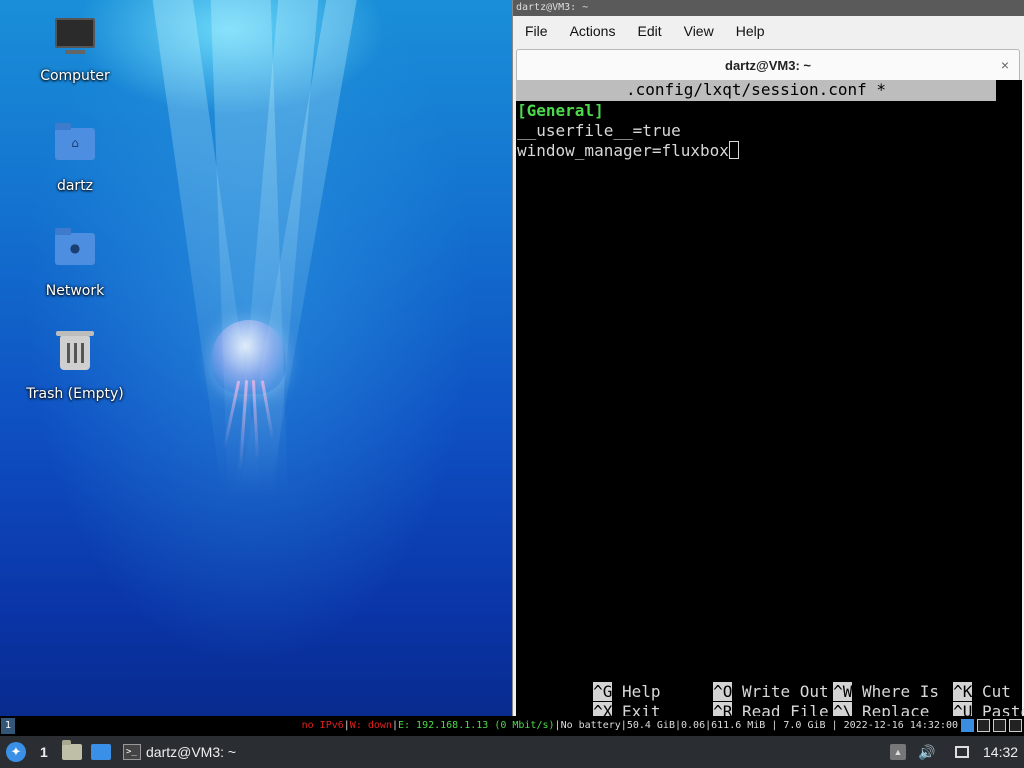 Image resolution: width=1024 pixels, height=768 pixels. Describe the element at coordinates (649, 31) in the screenshot. I see `menu-edit: Edit` at that location.